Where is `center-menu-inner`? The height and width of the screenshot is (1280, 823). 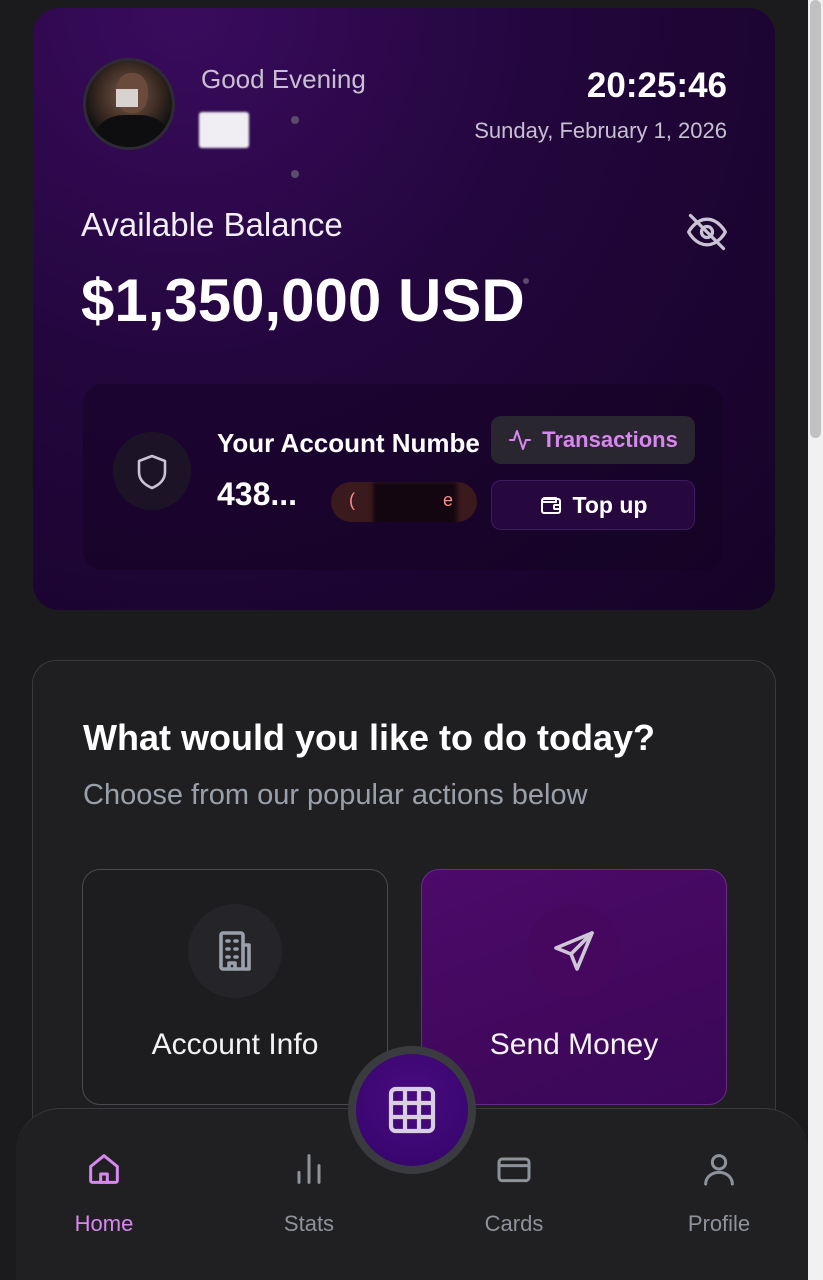
center-menu-inner is located at coordinates (412, 1110).